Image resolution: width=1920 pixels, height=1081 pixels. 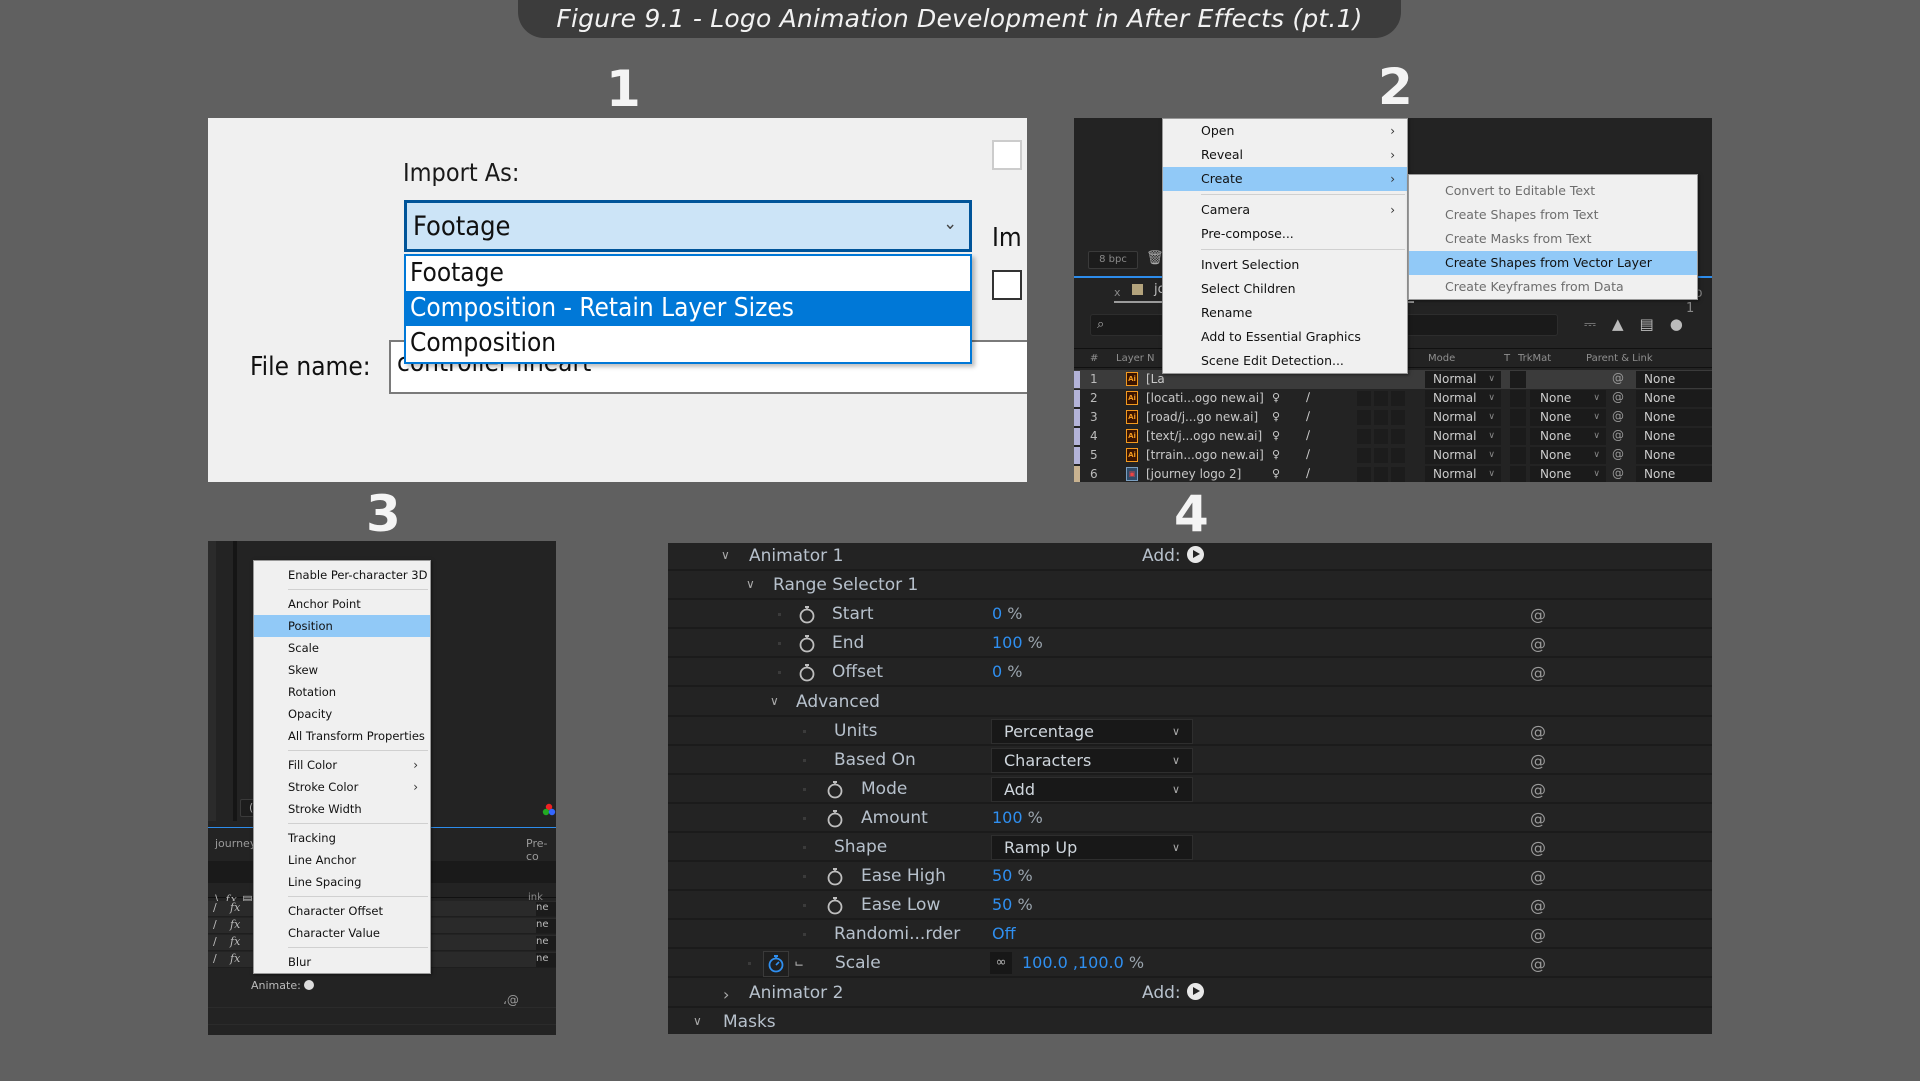 I want to click on bit-depth-button: 8 bpc, so click(x=1113, y=260).